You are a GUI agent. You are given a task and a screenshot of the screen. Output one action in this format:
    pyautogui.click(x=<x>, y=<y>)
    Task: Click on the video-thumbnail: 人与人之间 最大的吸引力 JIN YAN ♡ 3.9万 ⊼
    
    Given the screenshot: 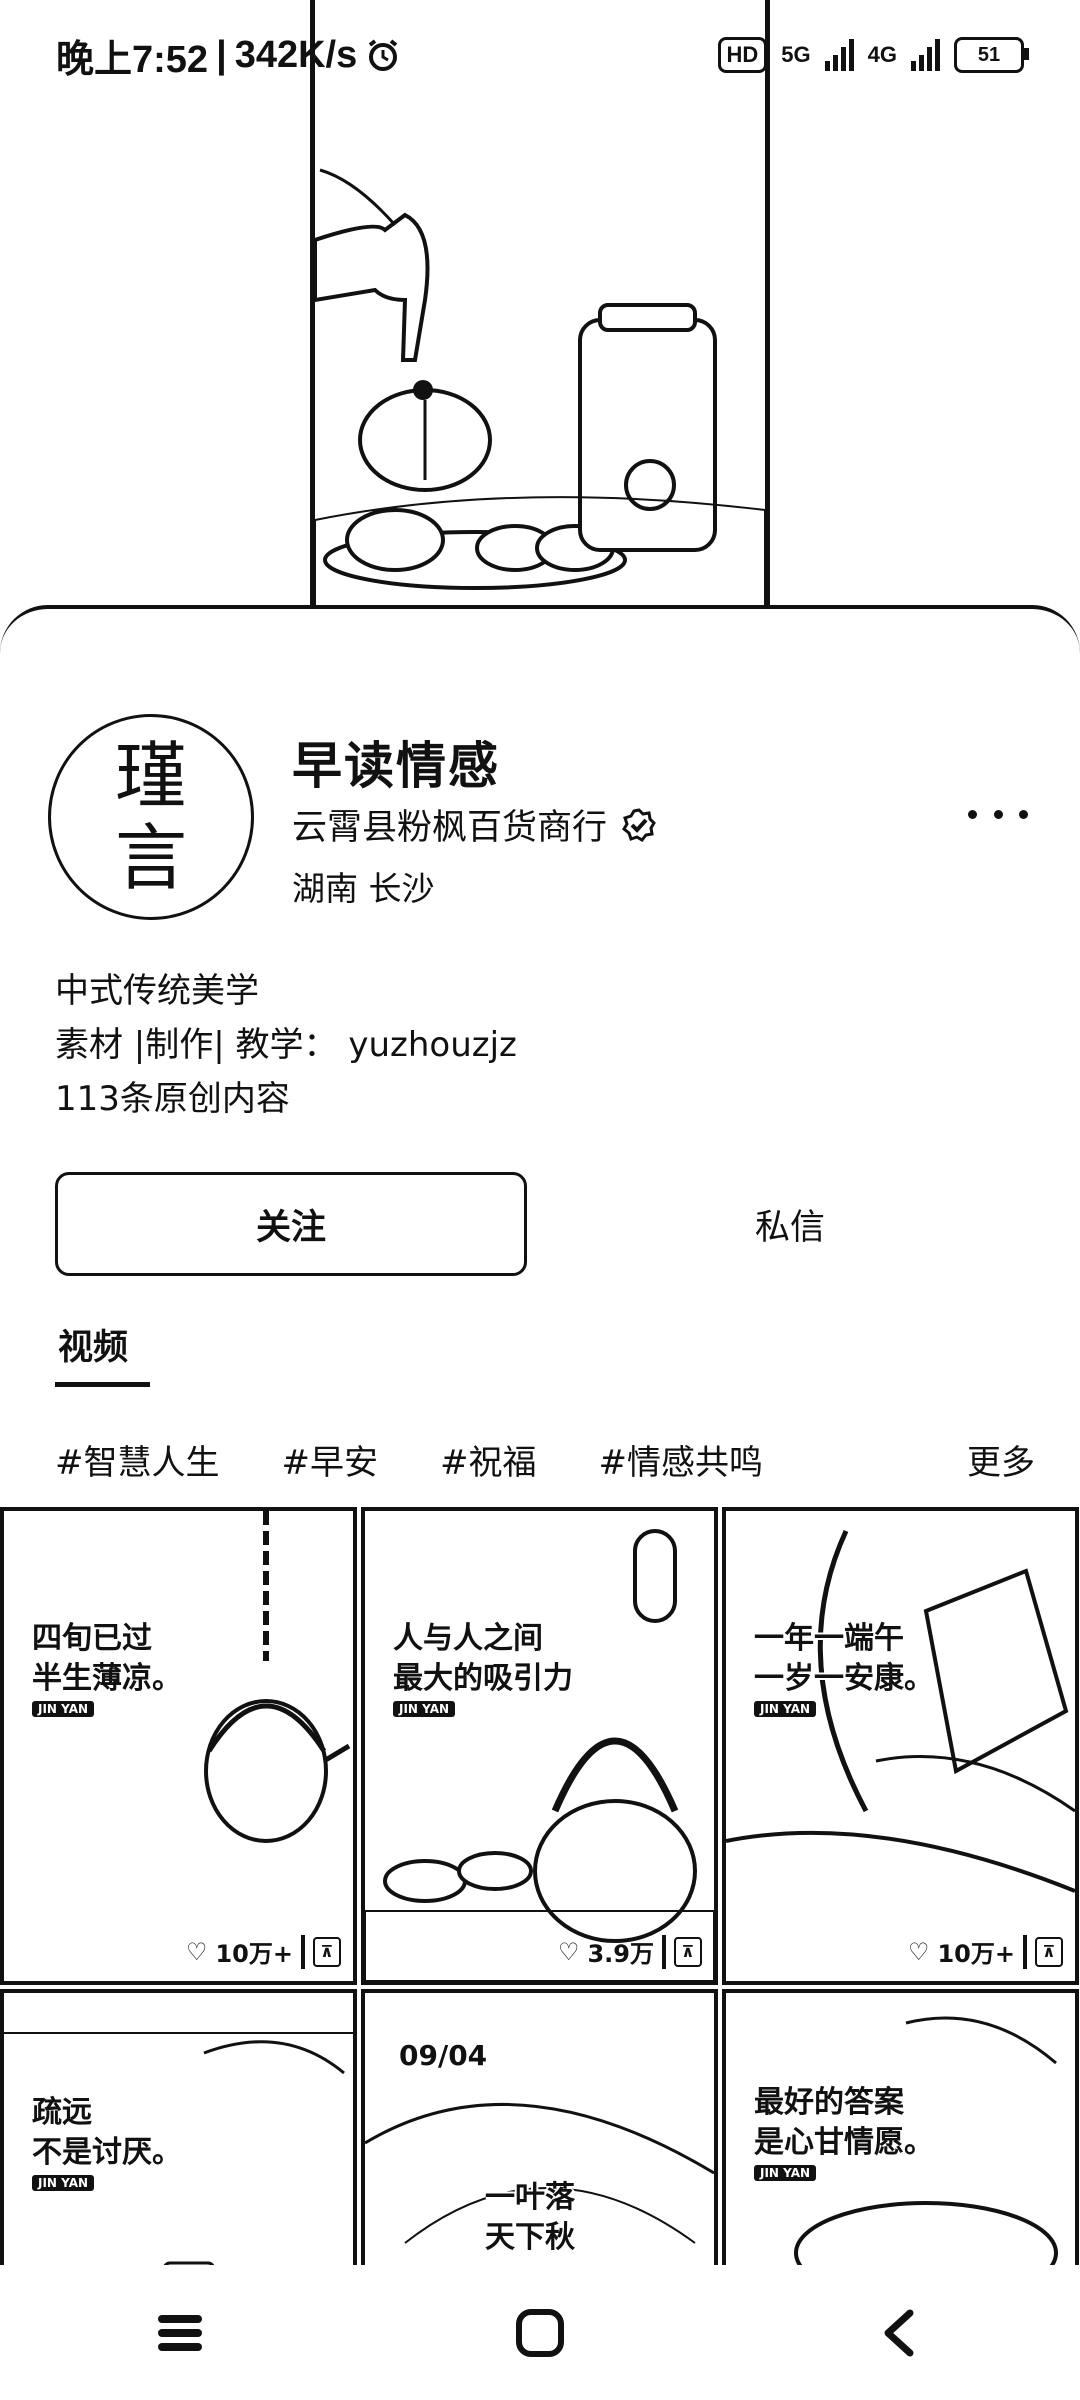 What is the action you would take?
    pyautogui.click(x=539, y=1746)
    